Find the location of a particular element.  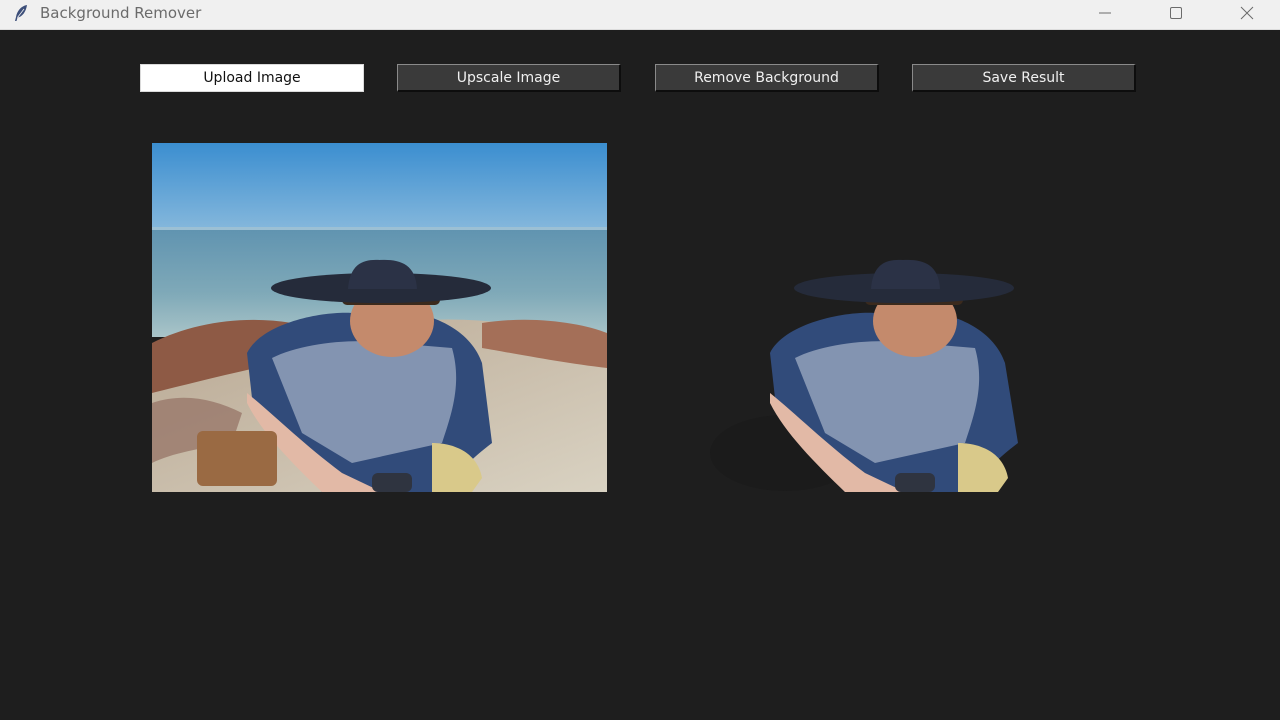

maximize-icon is located at coordinates (1176, 14).